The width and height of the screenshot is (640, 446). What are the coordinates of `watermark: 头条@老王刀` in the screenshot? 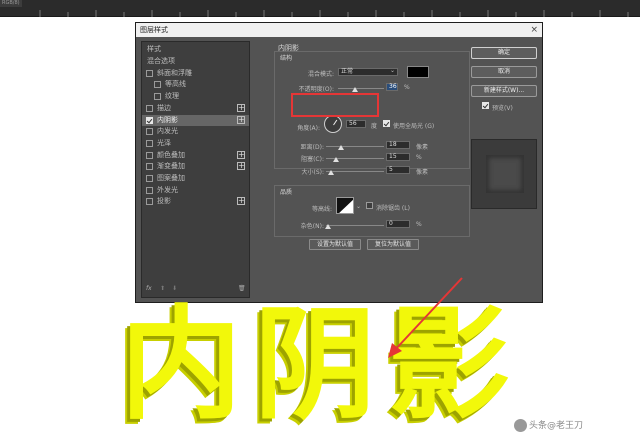 It's located at (548, 425).